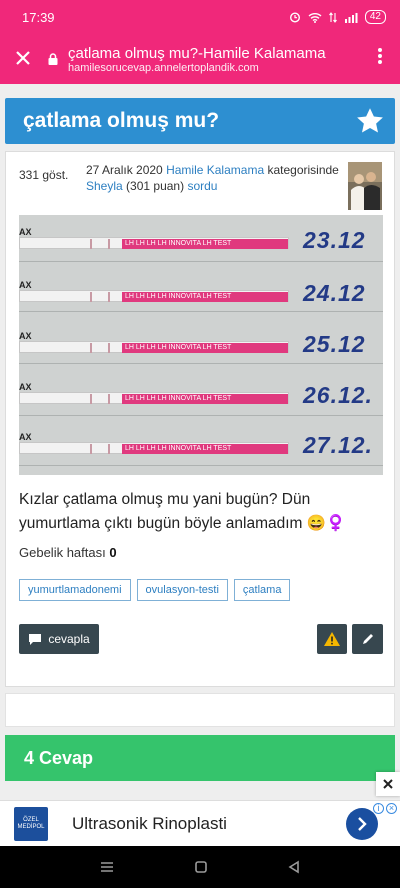 The width and height of the screenshot is (400, 888). What do you see at coordinates (294, 867) in the screenshot?
I see `back-icon` at bounding box center [294, 867].